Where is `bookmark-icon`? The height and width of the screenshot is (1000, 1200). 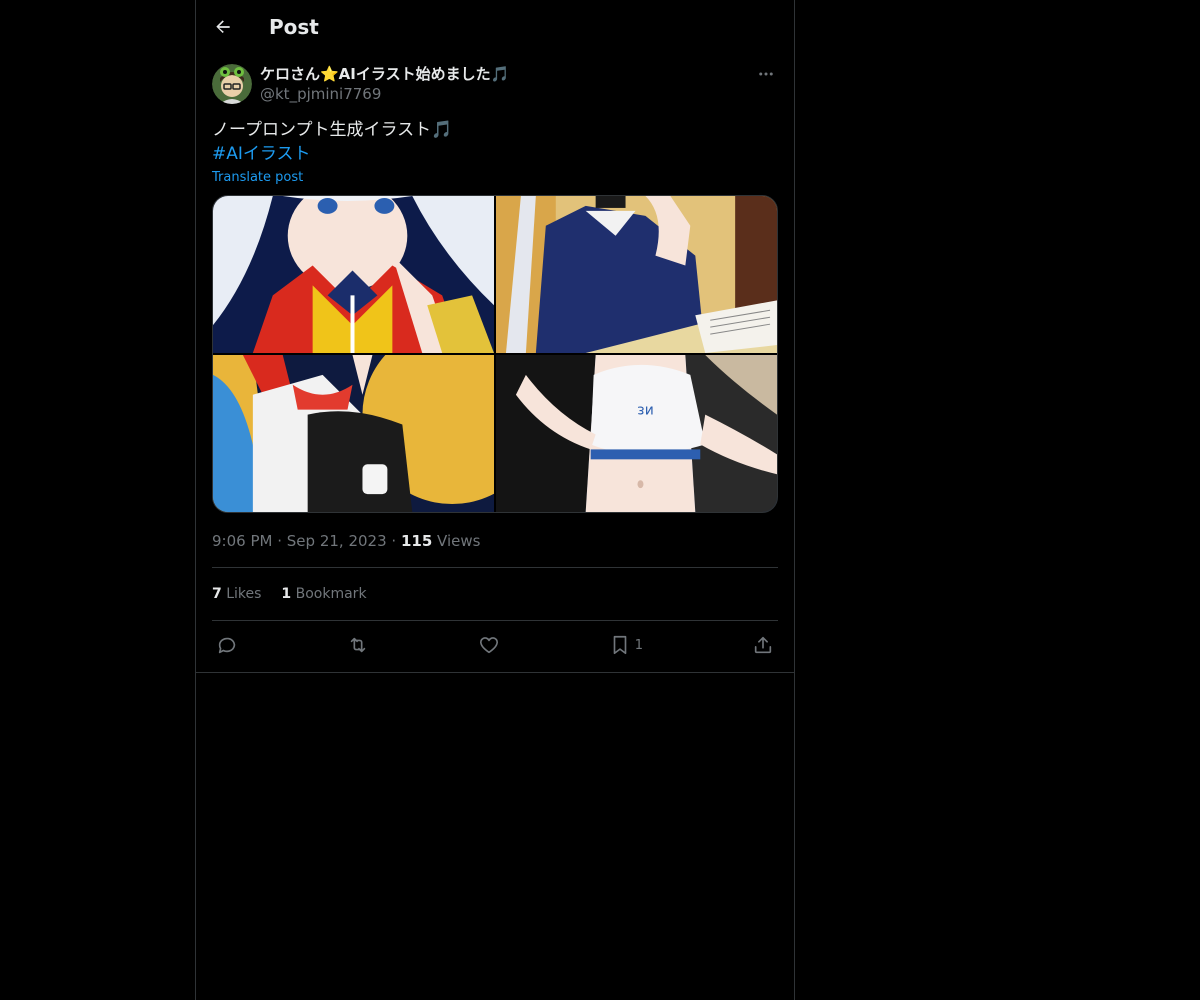 bookmark-icon is located at coordinates (620, 645).